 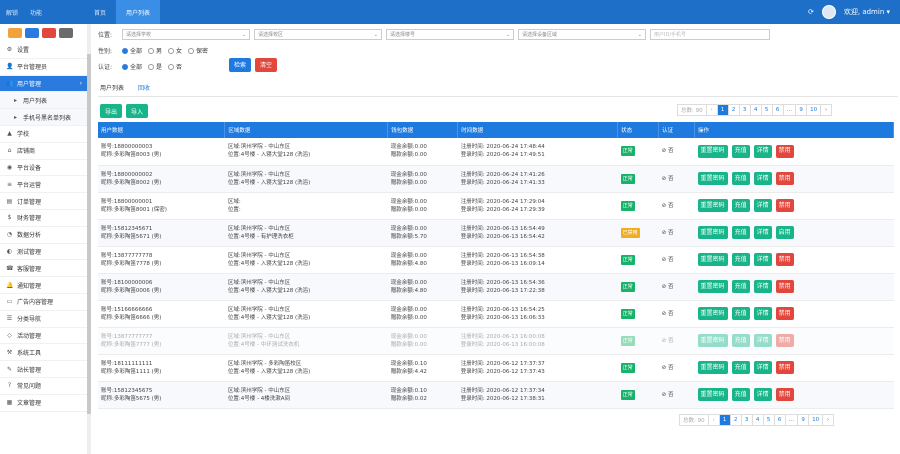 I want to click on sidebar-item: ◐ 测试管理, so click(x=43, y=252).